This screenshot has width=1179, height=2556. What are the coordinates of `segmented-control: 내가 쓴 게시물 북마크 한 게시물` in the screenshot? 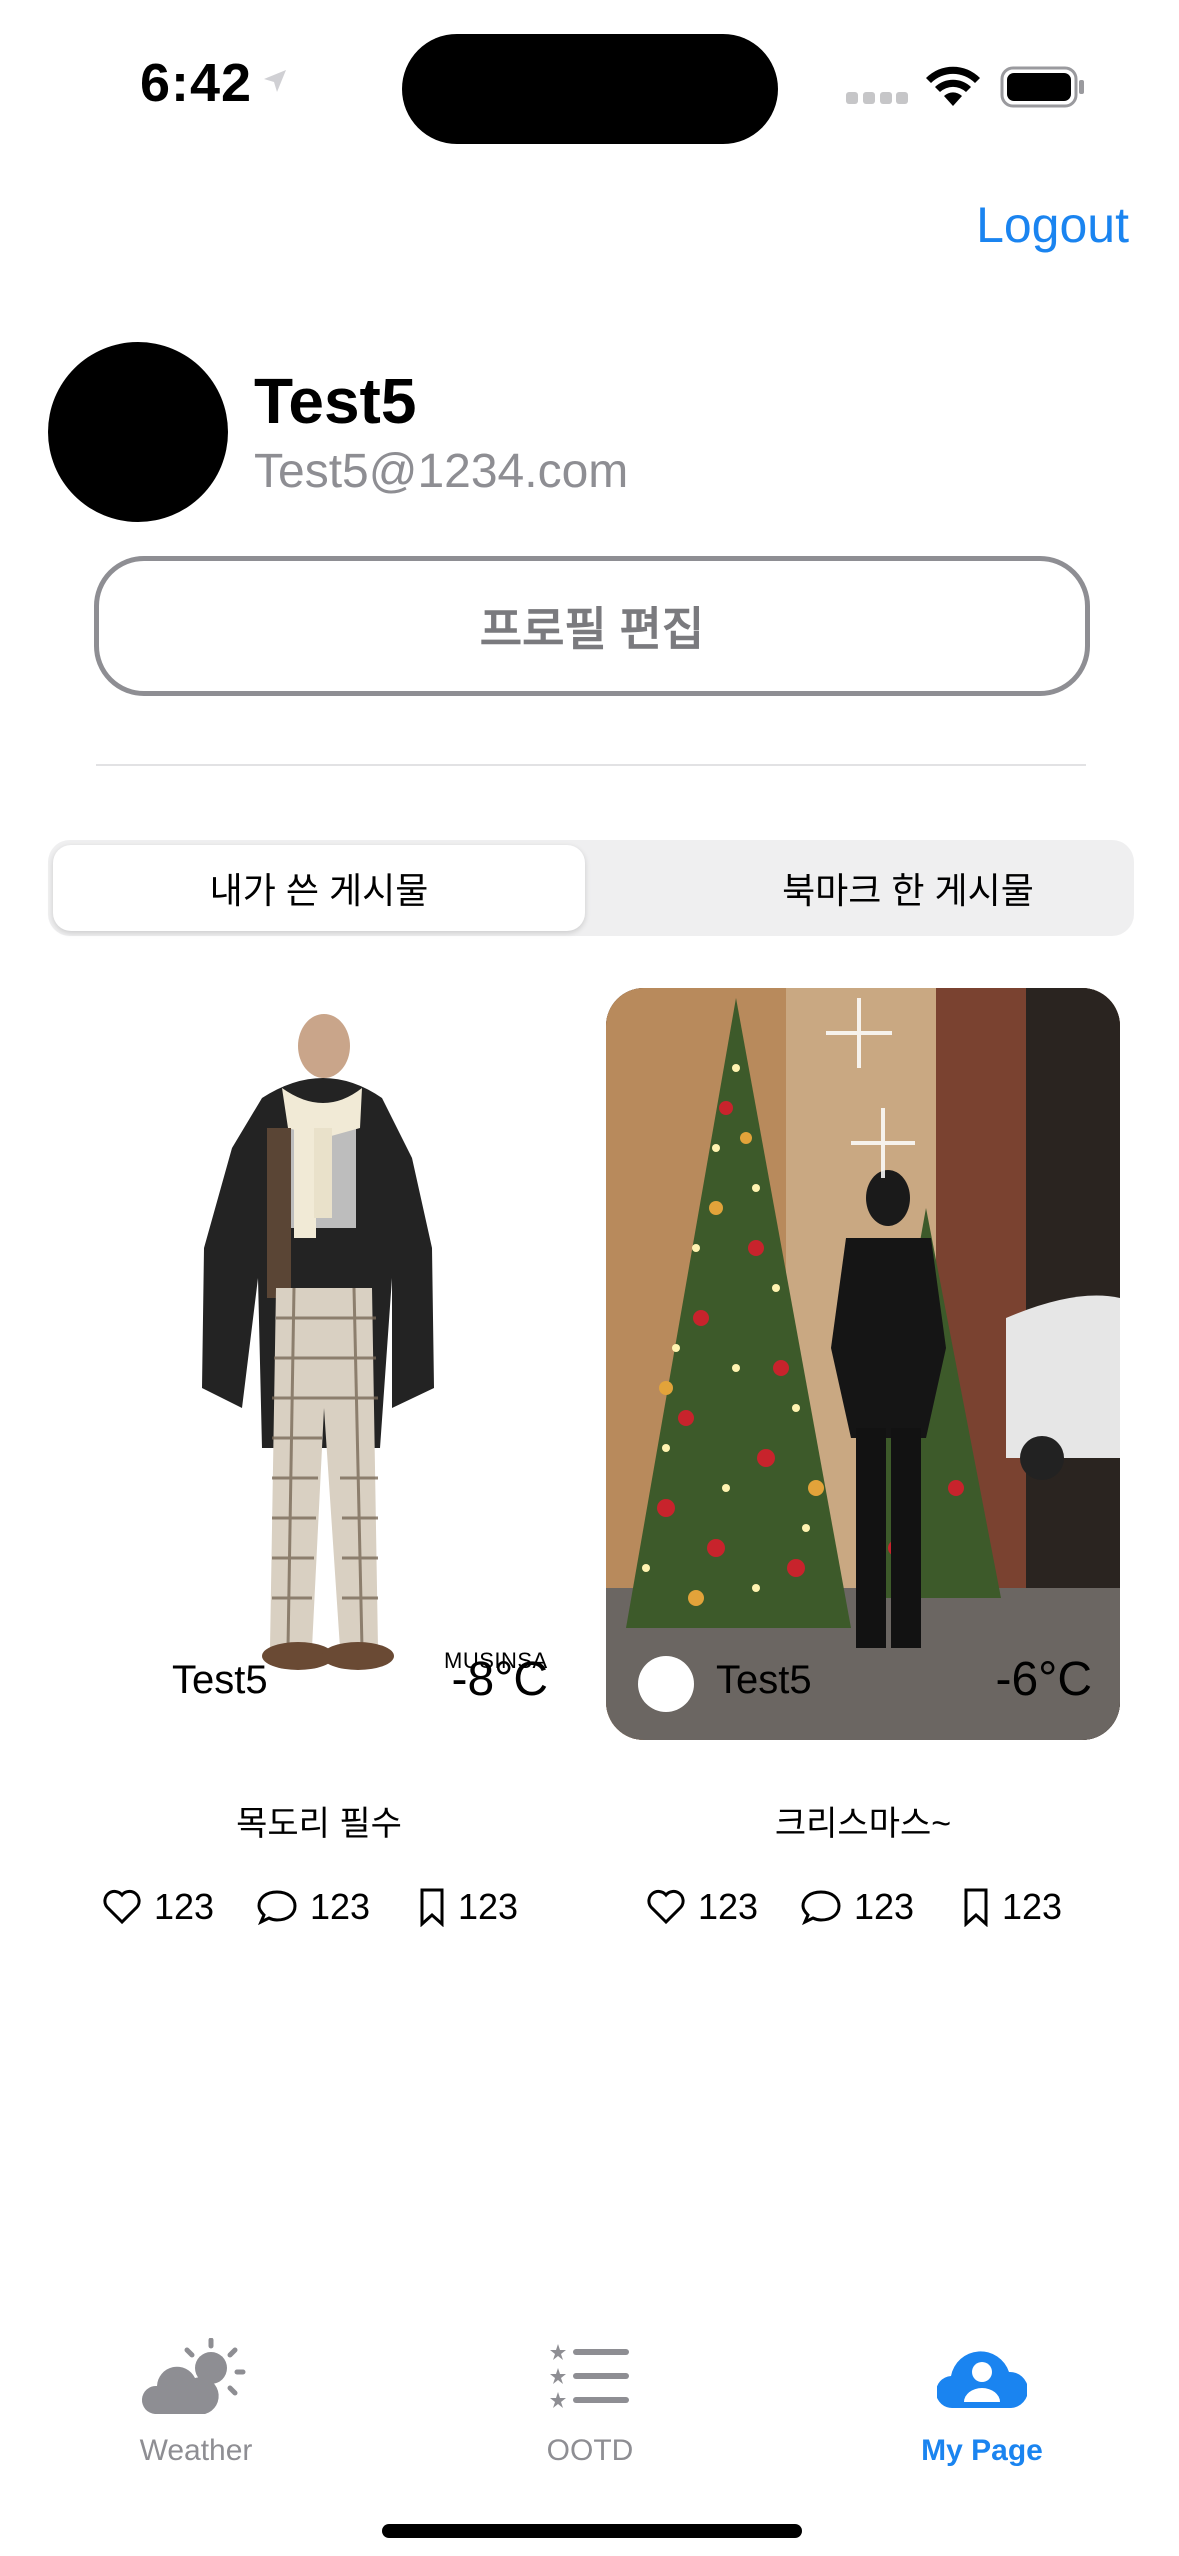 It's located at (591, 888).